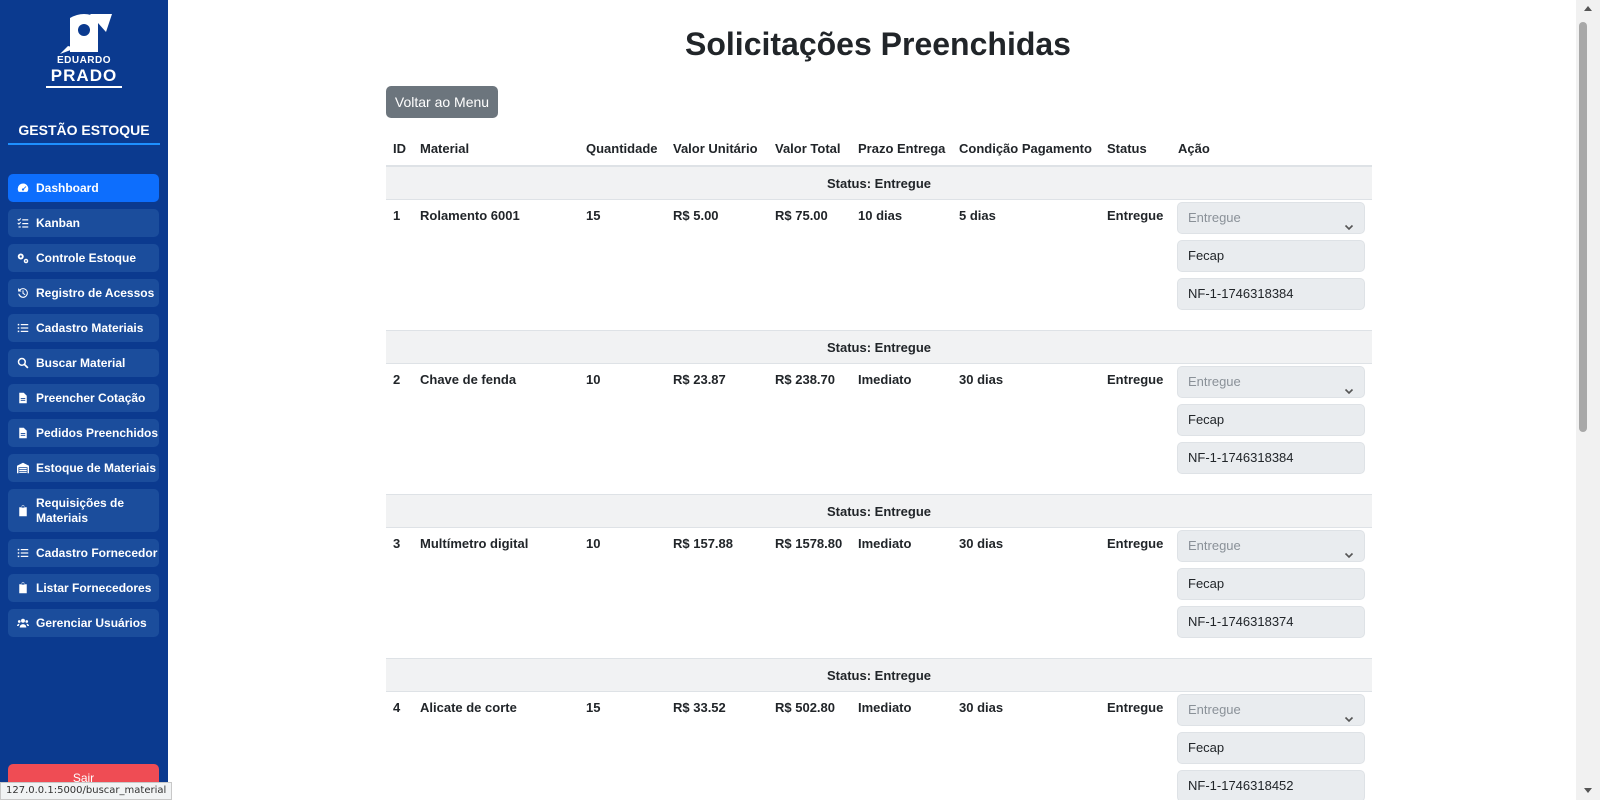  Describe the element at coordinates (1583, 227) in the screenshot. I see `scrollbar-thumb` at that location.